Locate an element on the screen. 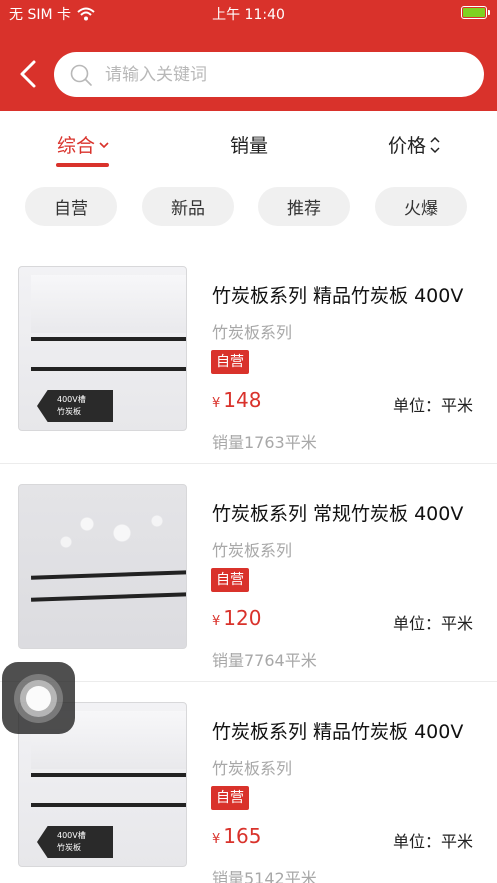  product-price: ¥ 120 is located at coordinates (236, 618).